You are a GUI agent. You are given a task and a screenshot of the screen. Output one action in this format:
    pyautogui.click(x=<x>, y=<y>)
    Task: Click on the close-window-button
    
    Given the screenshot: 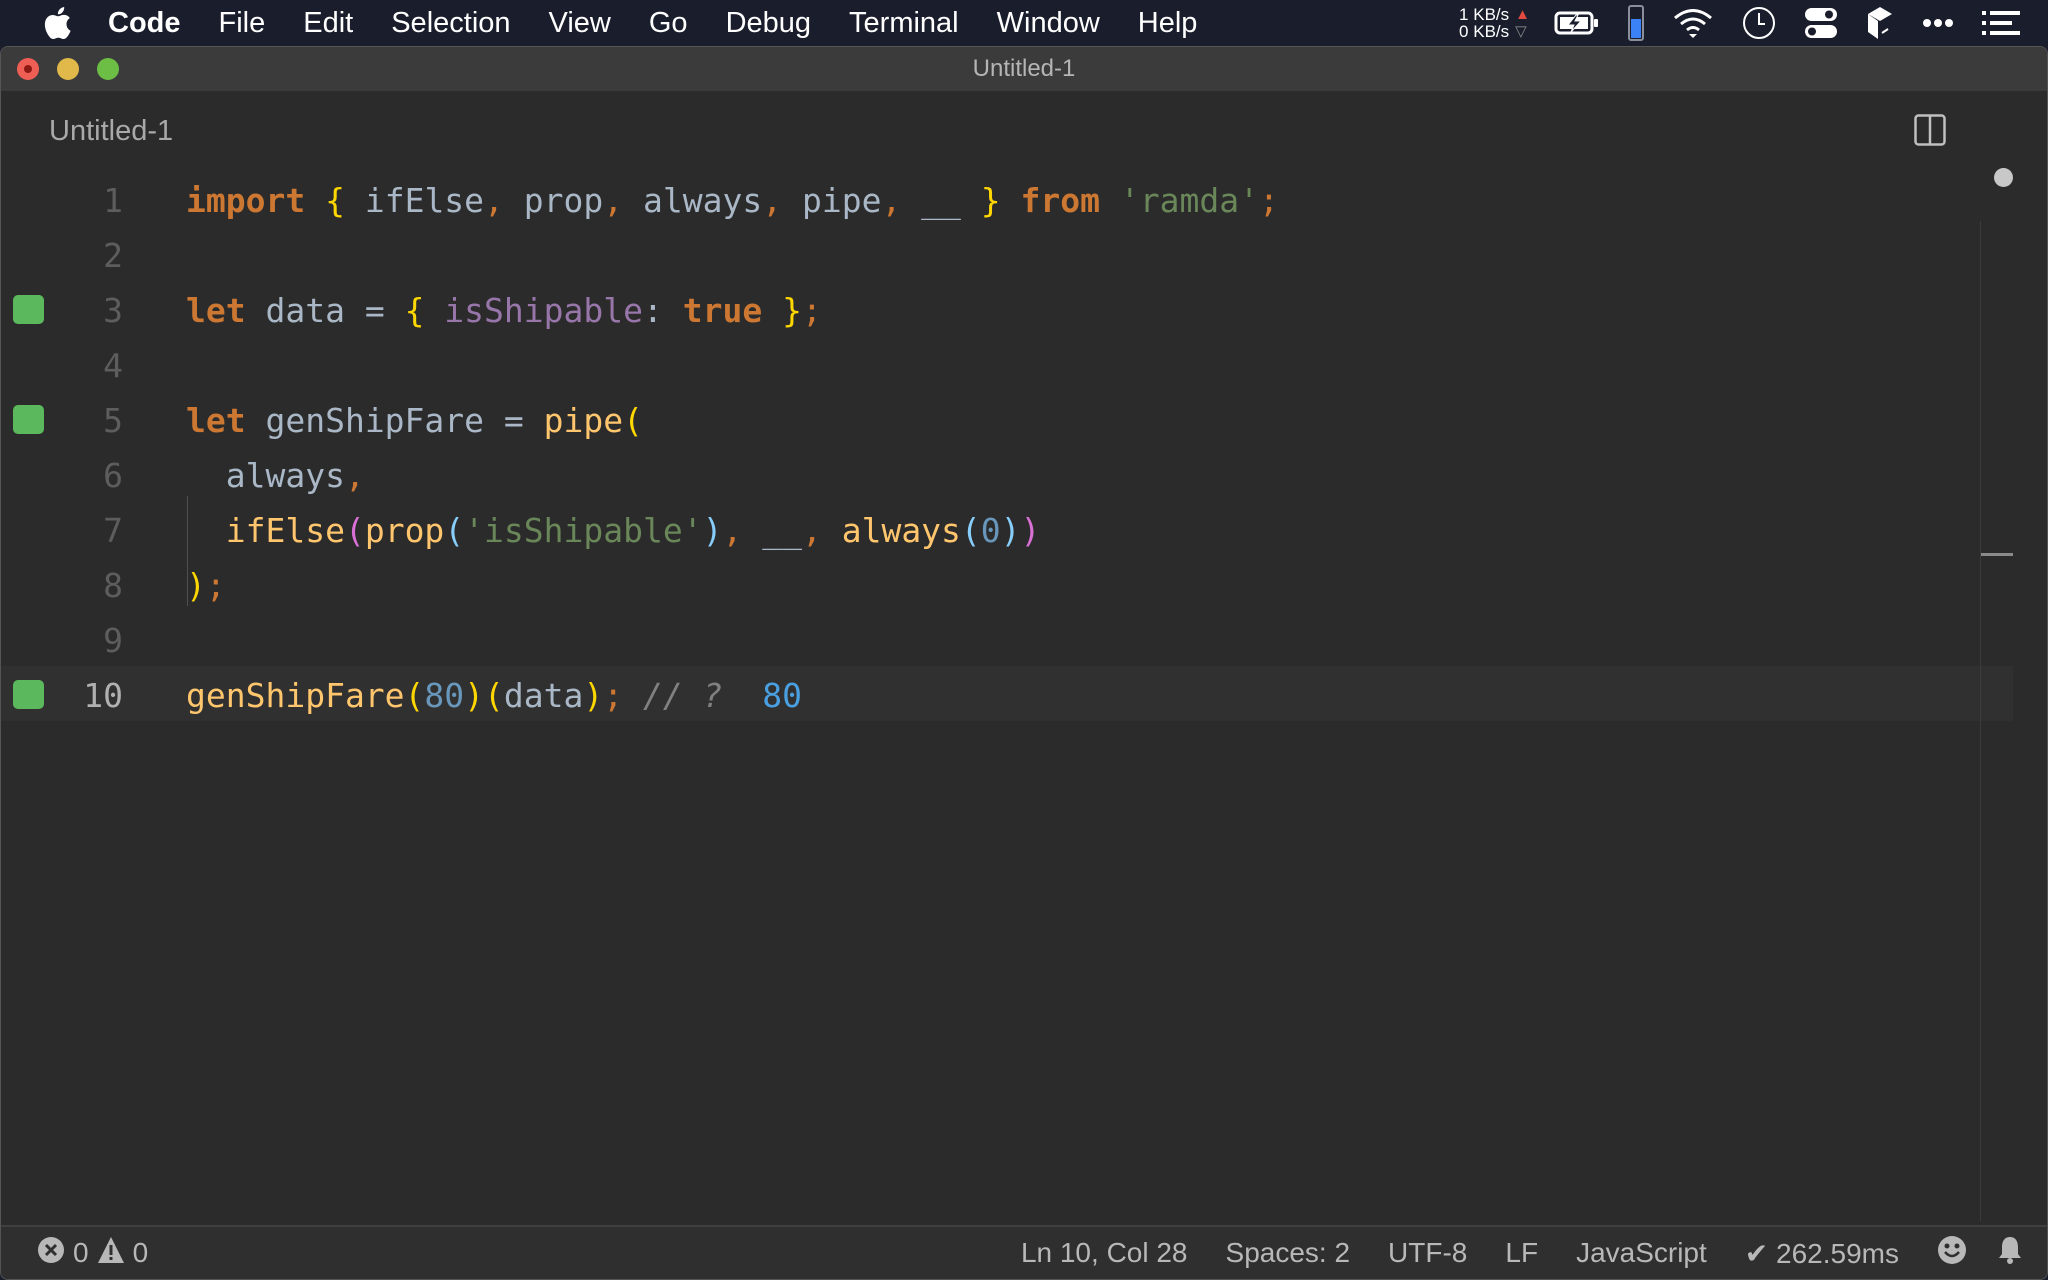 What is the action you would take?
    pyautogui.click(x=28, y=69)
    